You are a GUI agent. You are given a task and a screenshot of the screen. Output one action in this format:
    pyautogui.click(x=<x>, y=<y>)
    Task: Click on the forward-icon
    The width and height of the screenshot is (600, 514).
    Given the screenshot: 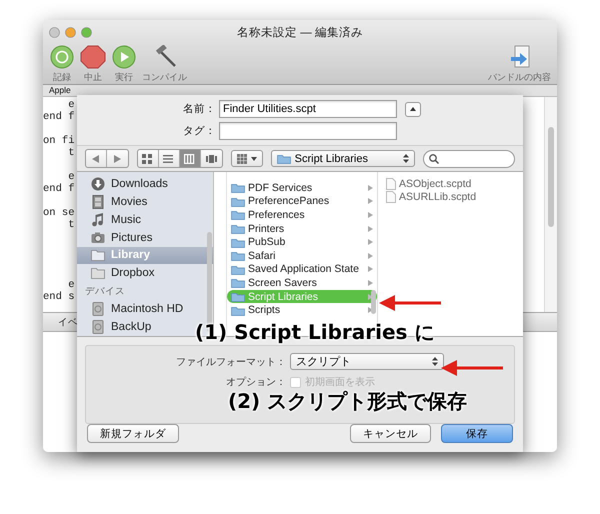 What is the action you would take?
    pyautogui.click(x=117, y=158)
    